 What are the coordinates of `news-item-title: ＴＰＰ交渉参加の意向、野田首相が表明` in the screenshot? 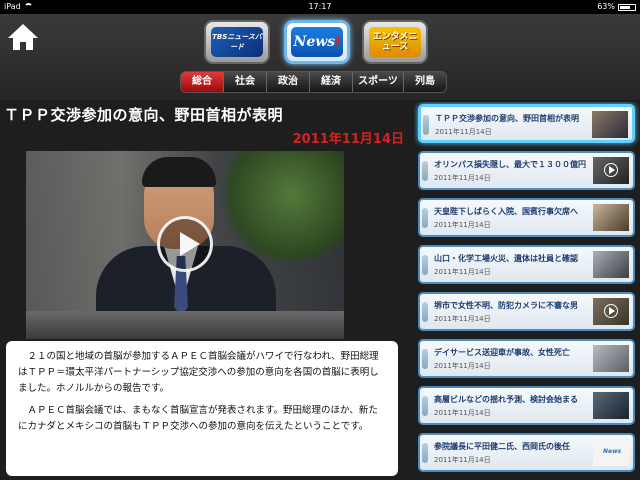 It's located at (507, 118).